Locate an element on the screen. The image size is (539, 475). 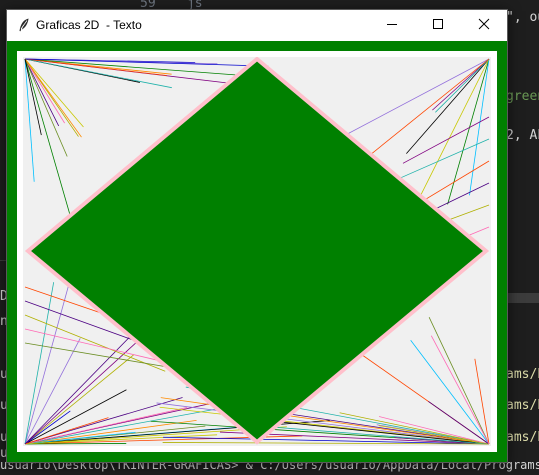
minimize-button is located at coordinates (392, 25).